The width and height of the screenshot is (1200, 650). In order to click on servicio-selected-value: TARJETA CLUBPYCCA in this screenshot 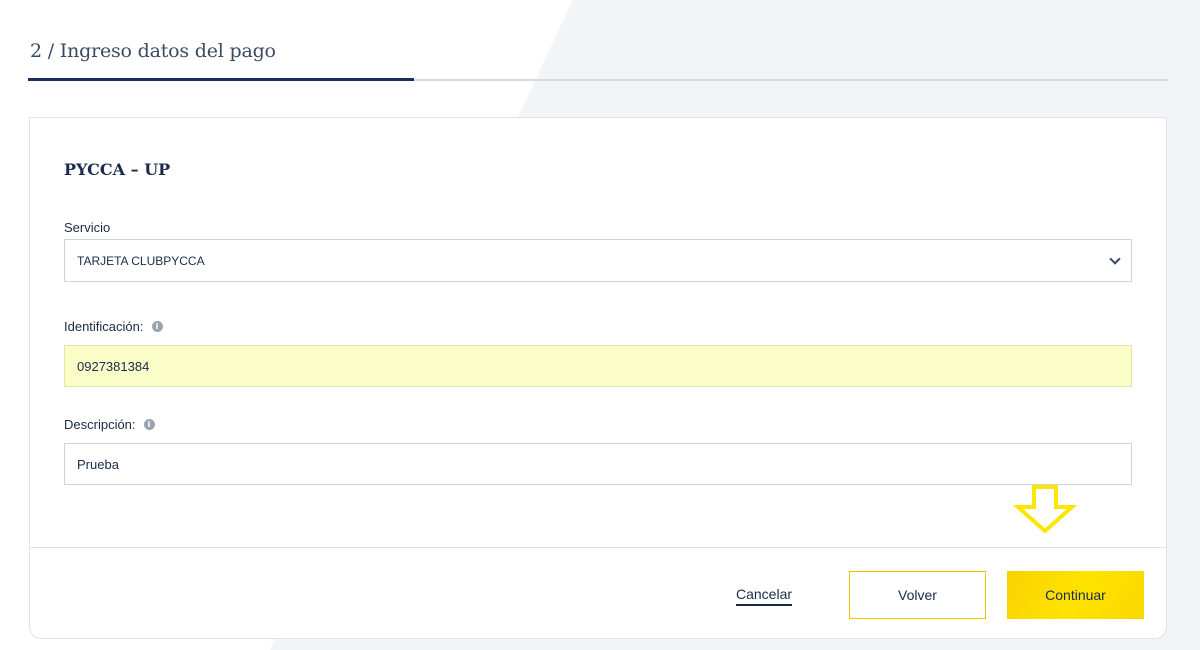, I will do `click(141, 260)`.